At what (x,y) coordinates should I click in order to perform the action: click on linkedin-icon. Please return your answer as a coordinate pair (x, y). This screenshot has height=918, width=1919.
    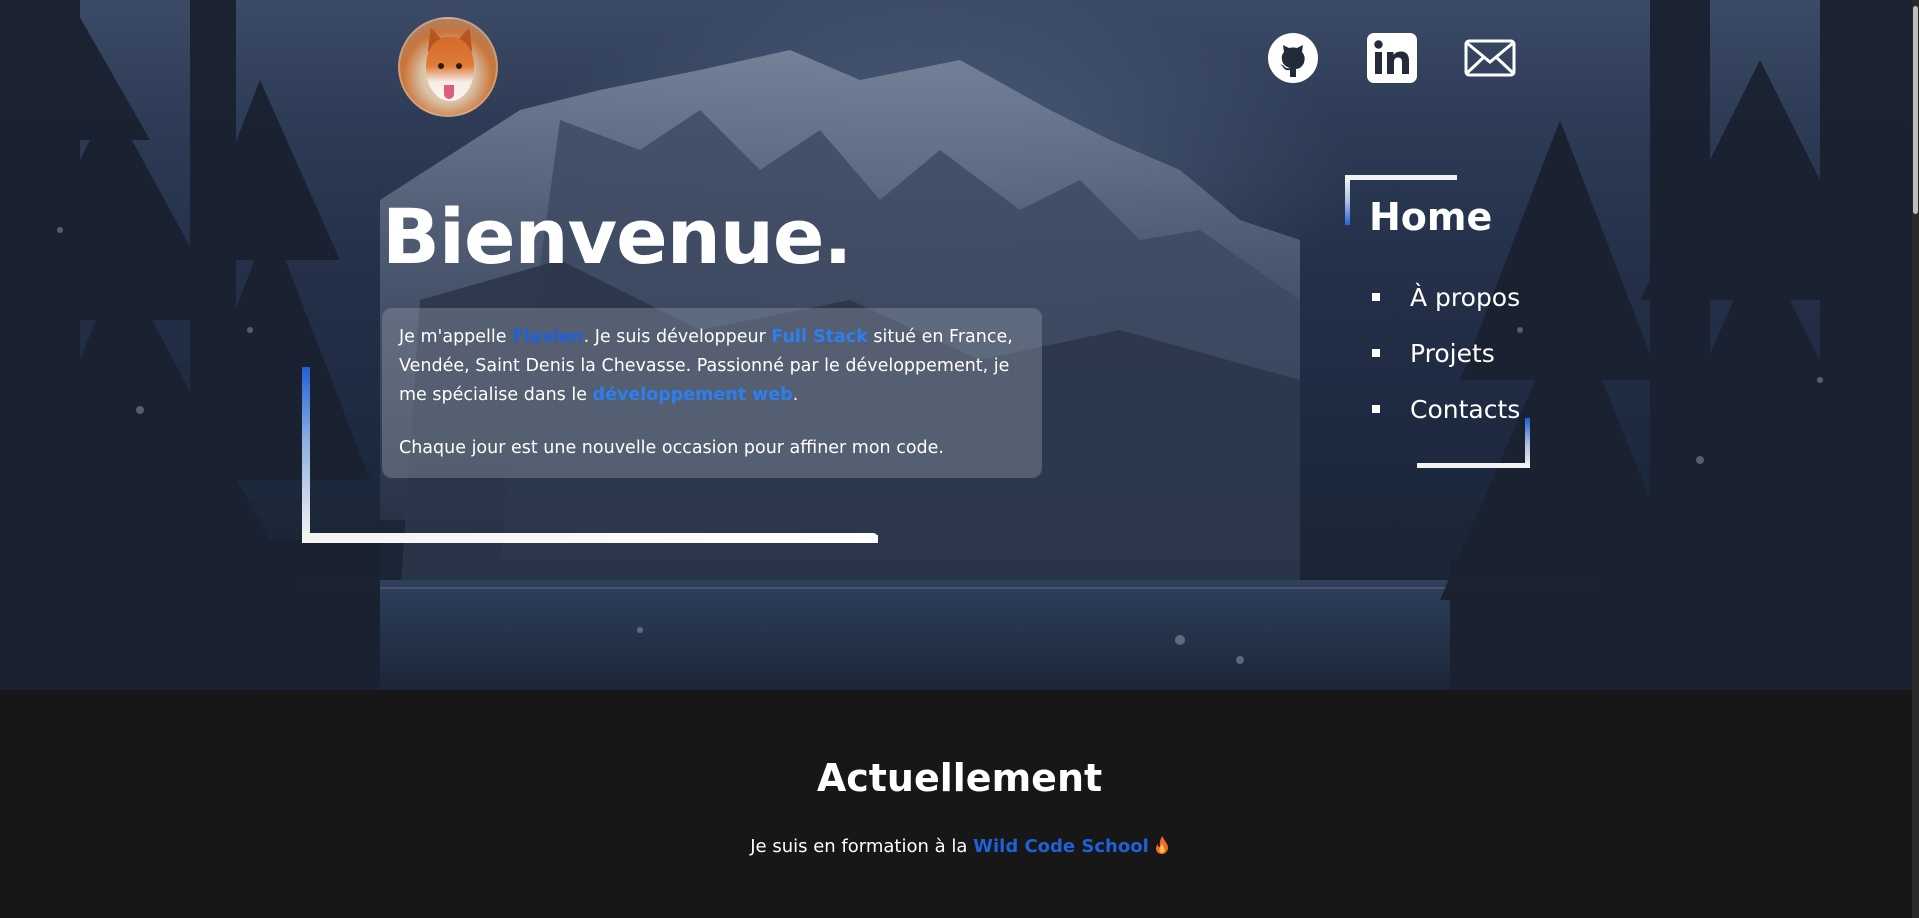
    Looking at the image, I should click on (1392, 58).